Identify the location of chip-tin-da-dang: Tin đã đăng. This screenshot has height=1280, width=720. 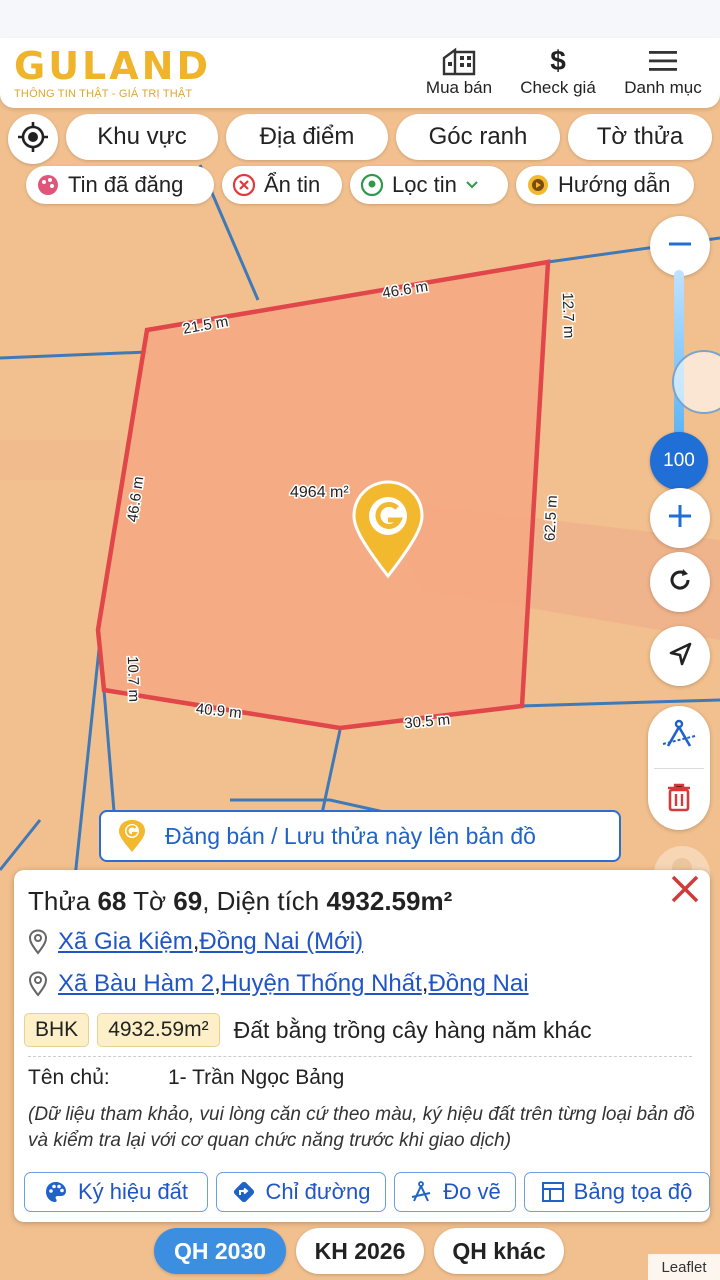
(120, 185).